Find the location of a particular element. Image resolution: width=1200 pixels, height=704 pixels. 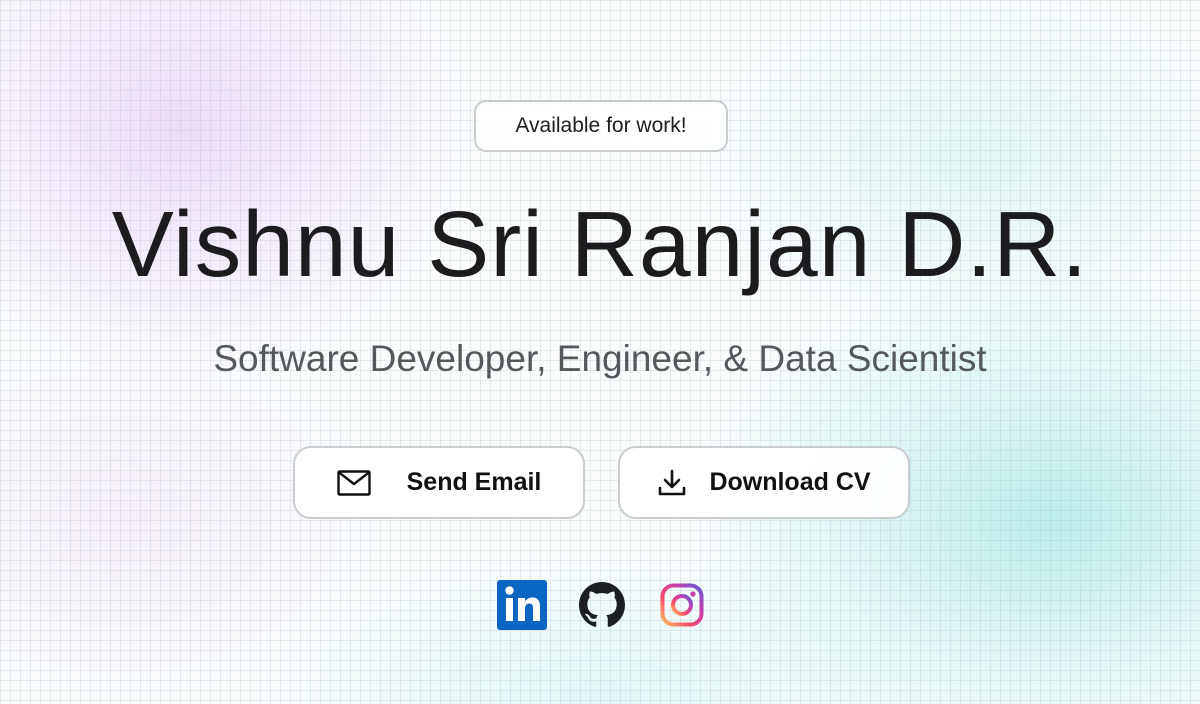

send-email-label: Send Email is located at coordinates (474, 482).